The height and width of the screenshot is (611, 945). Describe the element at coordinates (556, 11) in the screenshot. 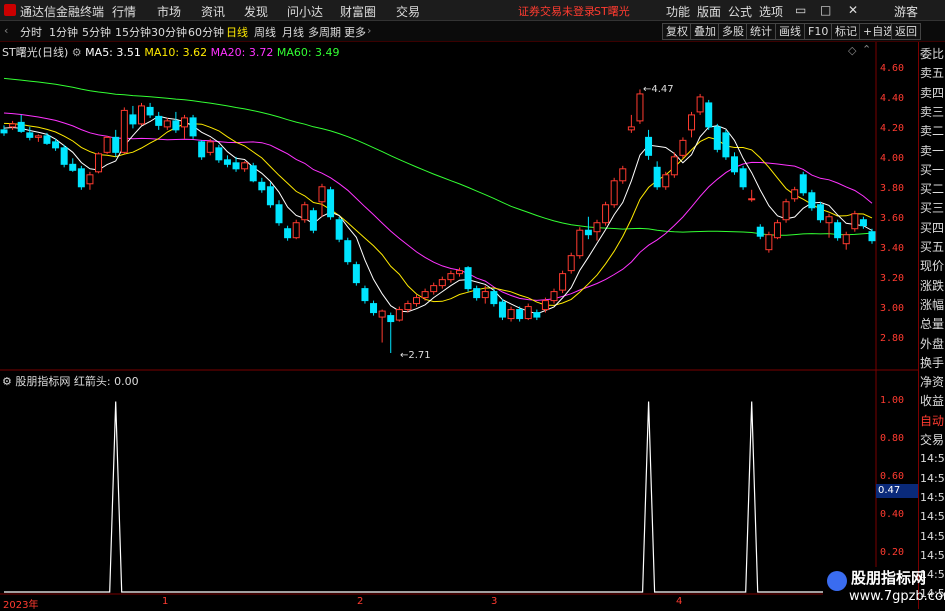

I see `trade-login-notice: 证券交易未登录` at that location.